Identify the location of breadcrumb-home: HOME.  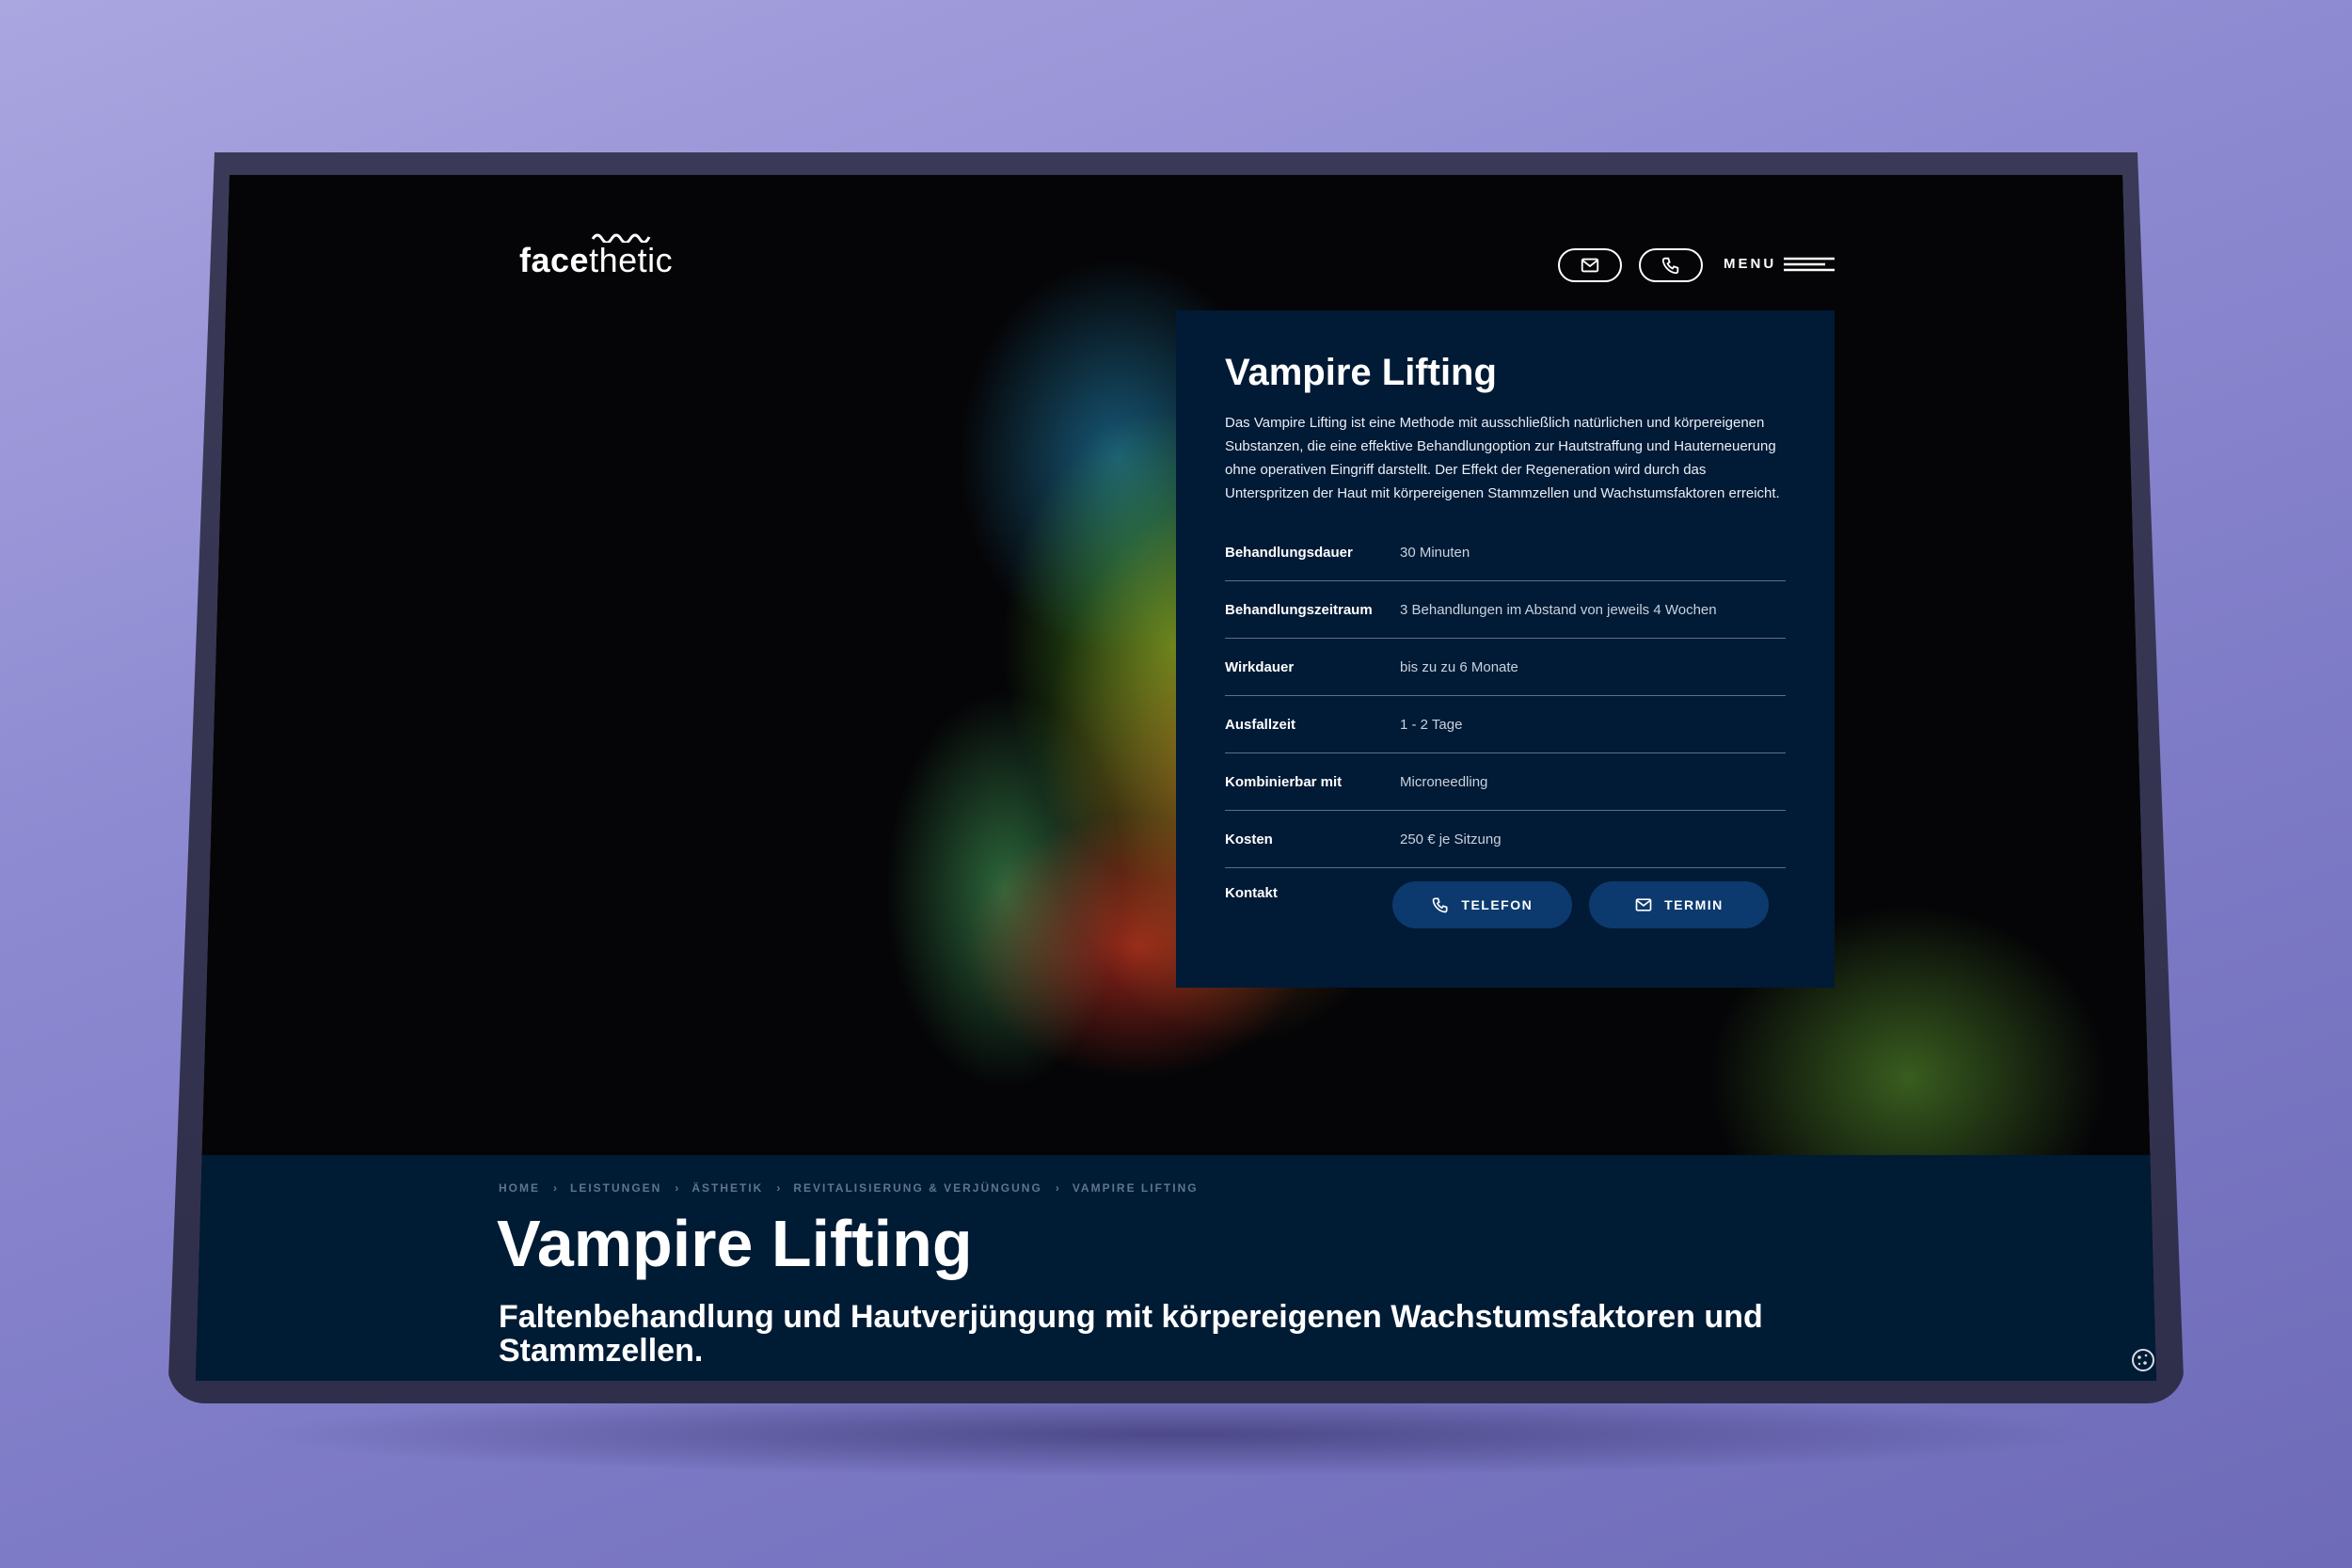
(519, 1188).